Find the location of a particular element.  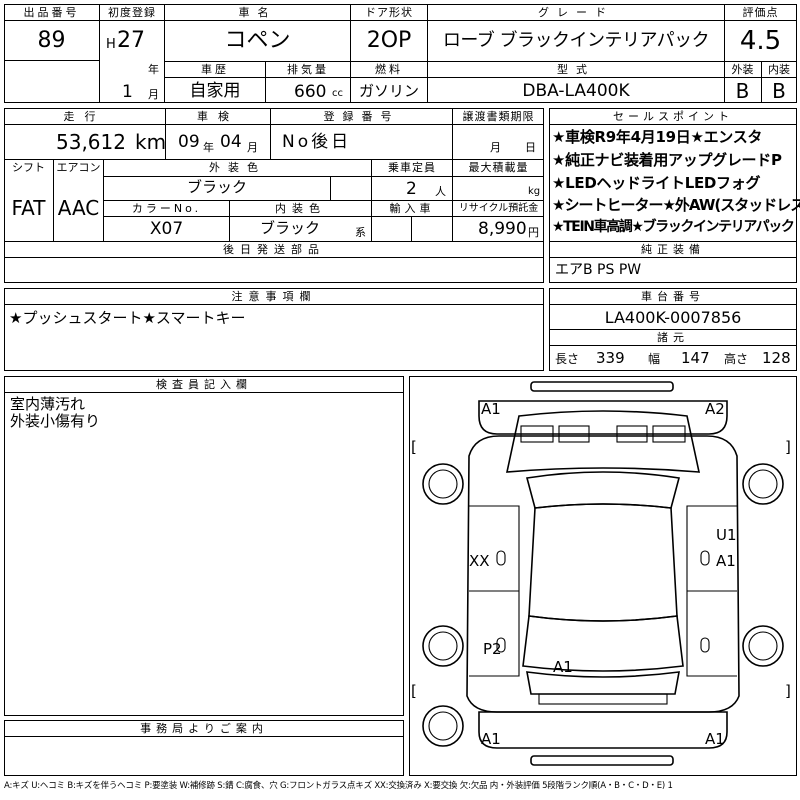

insp-year: 09 is located at coordinates (189, 142).